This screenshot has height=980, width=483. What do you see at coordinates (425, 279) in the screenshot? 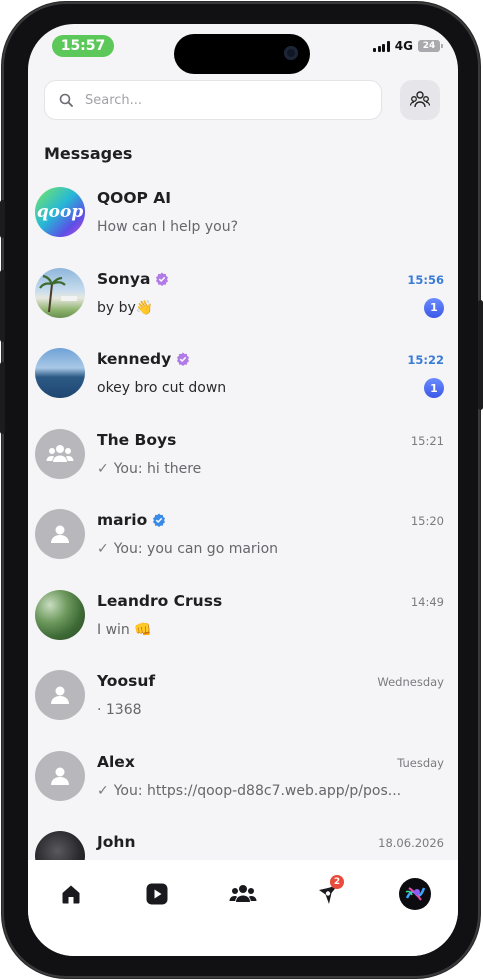
I see `chat-time: 15:56` at bounding box center [425, 279].